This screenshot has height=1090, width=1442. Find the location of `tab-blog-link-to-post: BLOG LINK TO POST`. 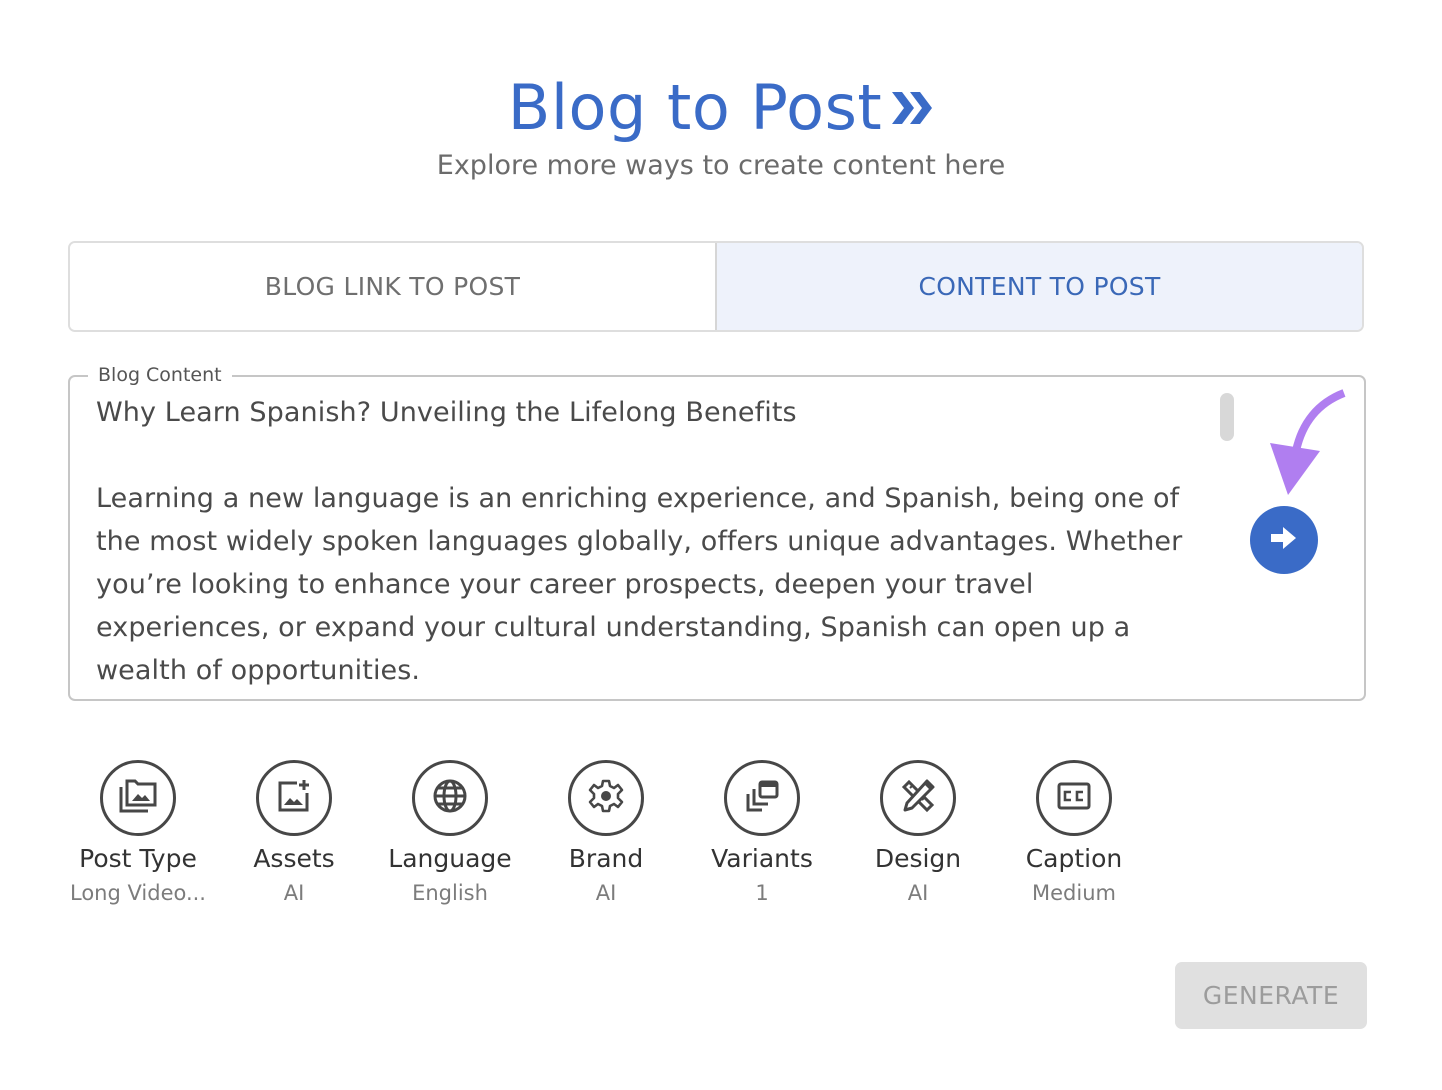

tab-blog-link-to-post: BLOG LINK TO POST is located at coordinates (393, 286).